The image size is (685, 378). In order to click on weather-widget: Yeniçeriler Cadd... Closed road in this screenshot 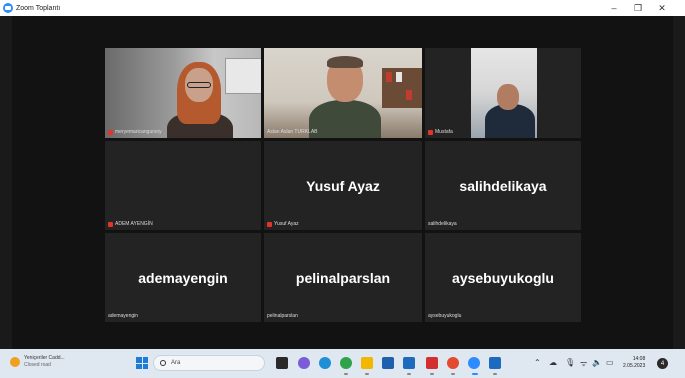, I will do `click(37, 362)`.